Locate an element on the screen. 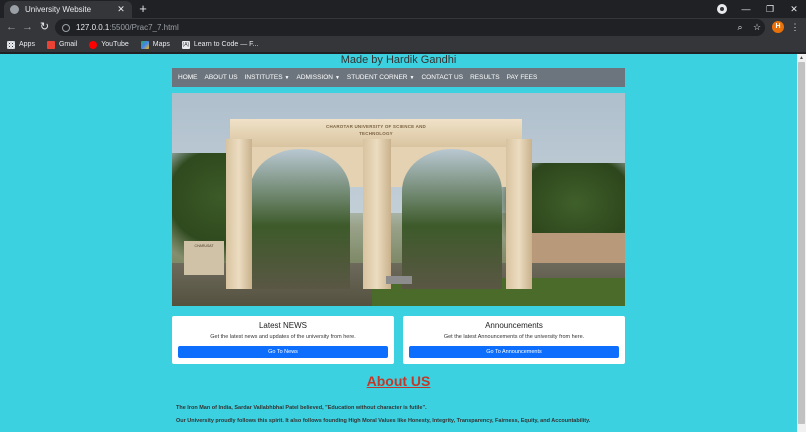 This screenshot has width=806, height=432. about-us-heading: About US is located at coordinates (398, 381).